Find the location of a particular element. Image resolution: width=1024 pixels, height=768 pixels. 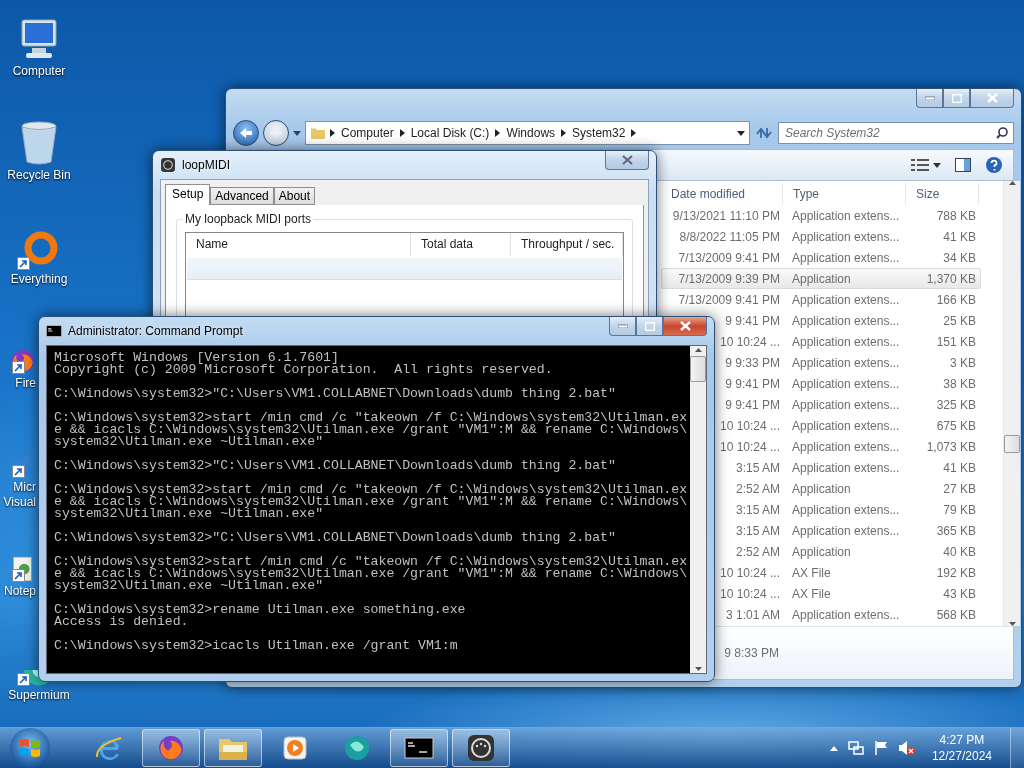

column-header: Date modified is located at coordinates (722, 194).